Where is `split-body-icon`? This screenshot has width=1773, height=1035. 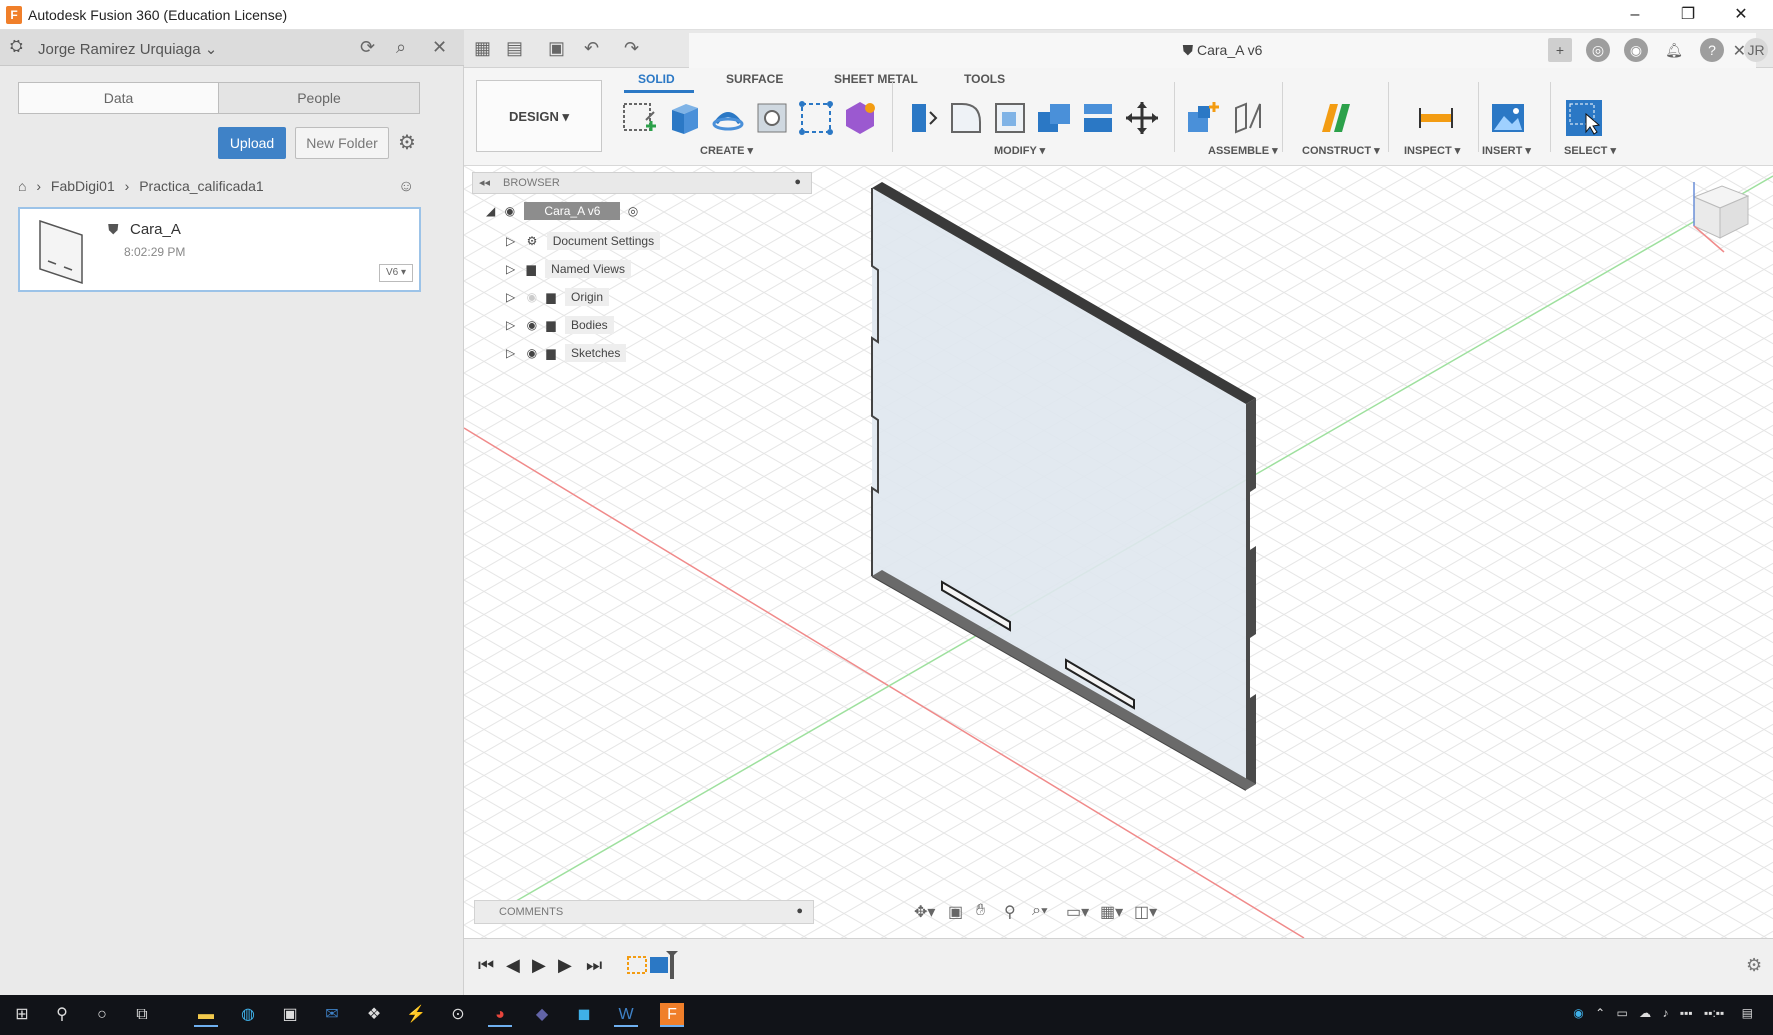 split-body-icon is located at coordinates (1098, 118).